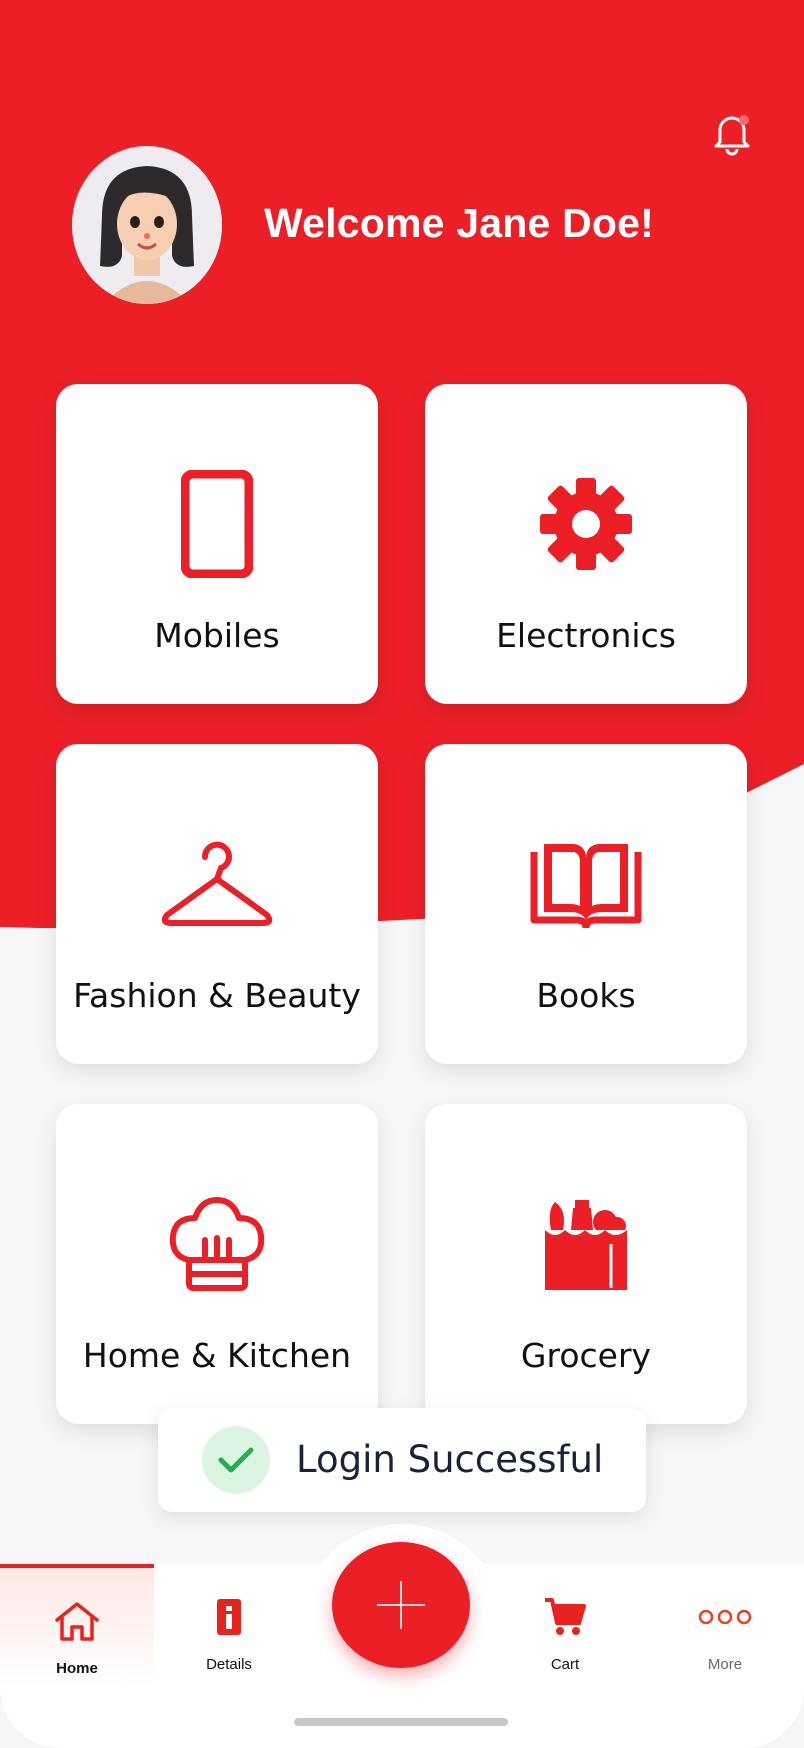 This screenshot has height=1748, width=804. What do you see at coordinates (565, 1664) in the screenshot?
I see `nav-cart-label: Cart` at bounding box center [565, 1664].